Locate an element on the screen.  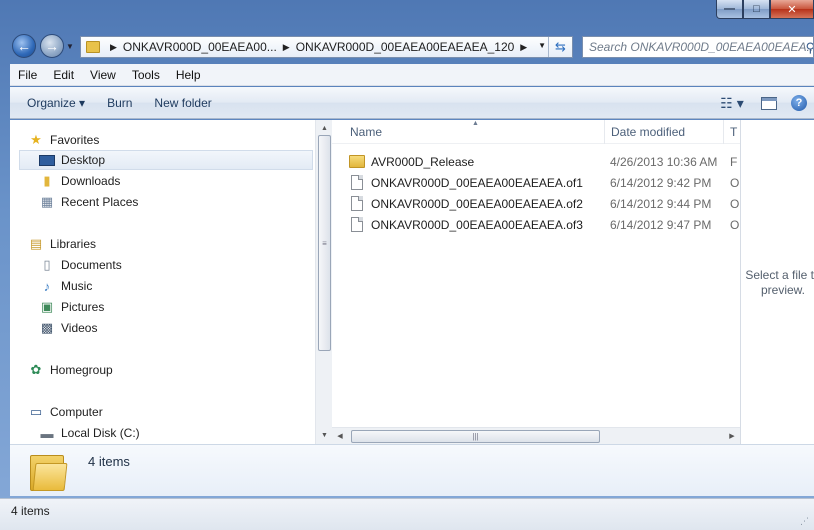
file-name: ONKAVR000D_00EAEA00EAEAEA.of2 is located at coordinates (477, 203).